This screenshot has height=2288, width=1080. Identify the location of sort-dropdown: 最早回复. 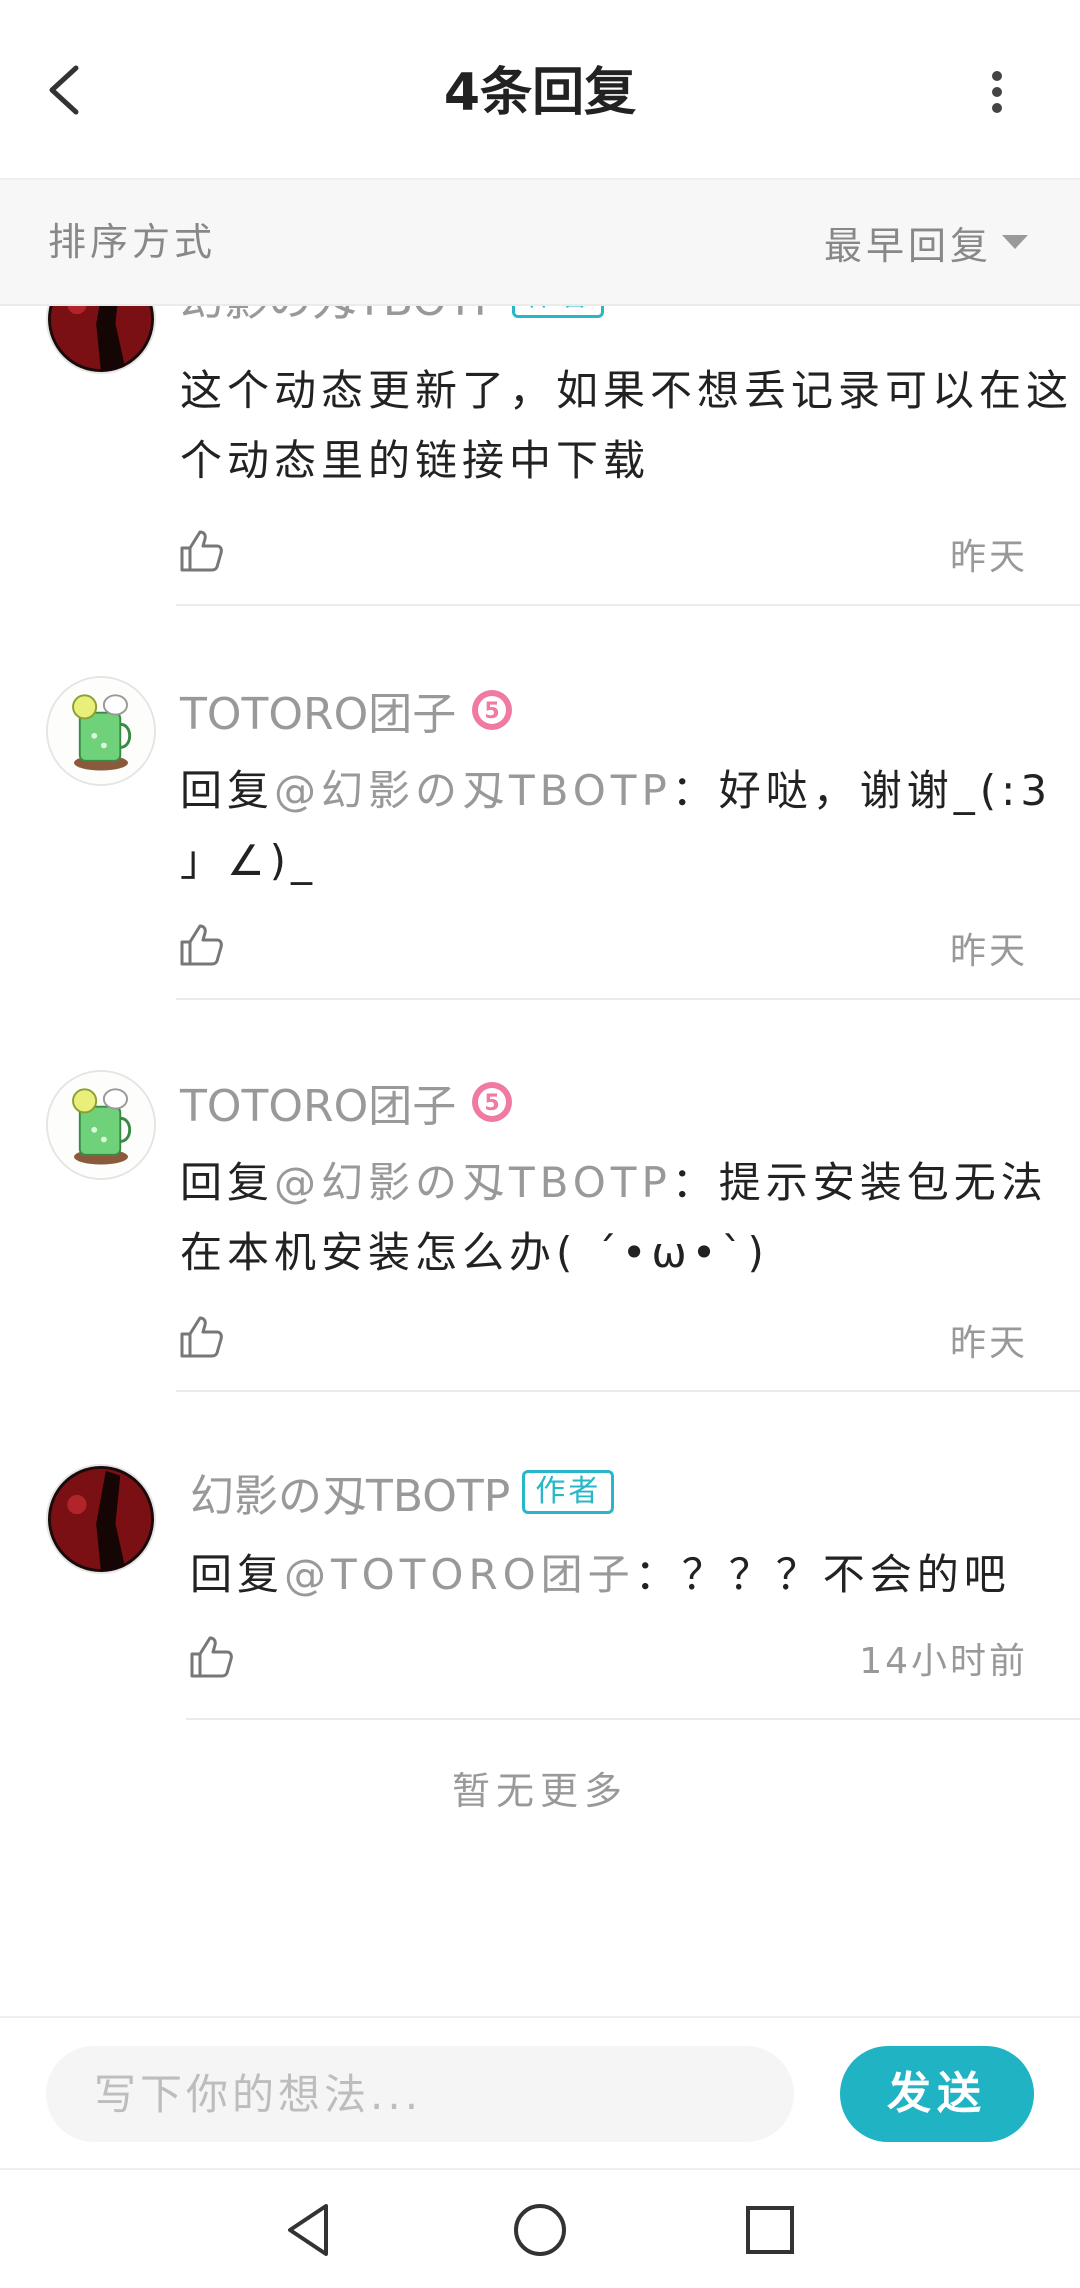
(926, 242).